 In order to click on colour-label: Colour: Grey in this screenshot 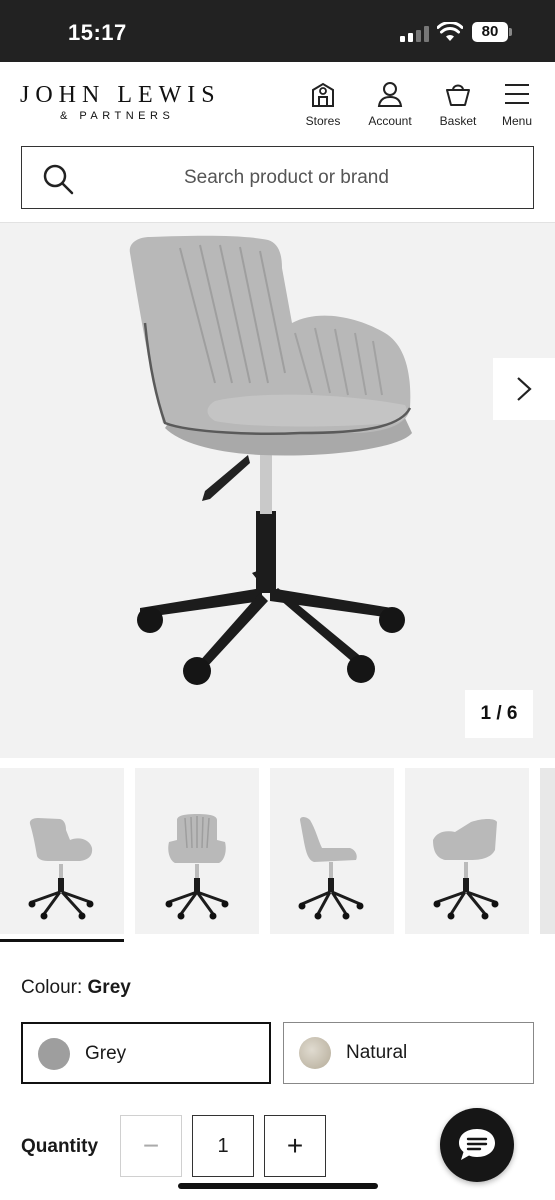, I will do `click(76, 988)`.